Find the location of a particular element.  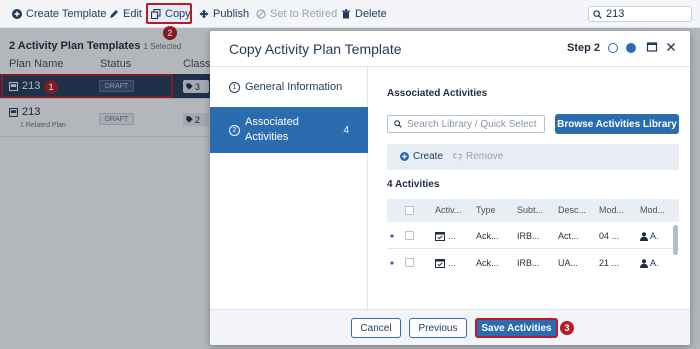

close-icon is located at coordinates (671, 47).